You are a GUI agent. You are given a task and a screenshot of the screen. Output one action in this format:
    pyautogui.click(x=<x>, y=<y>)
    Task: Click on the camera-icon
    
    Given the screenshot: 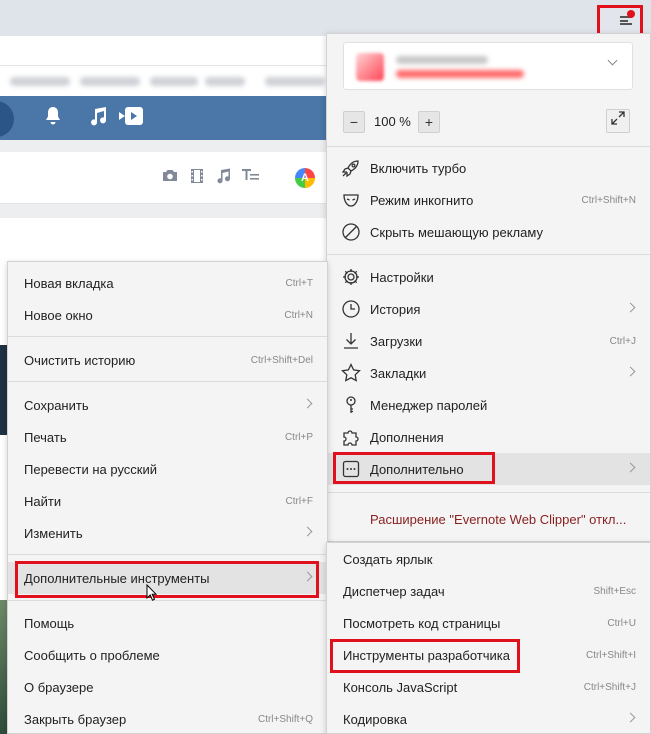 What is the action you would take?
    pyautogui.click(x=170, y=178)
    